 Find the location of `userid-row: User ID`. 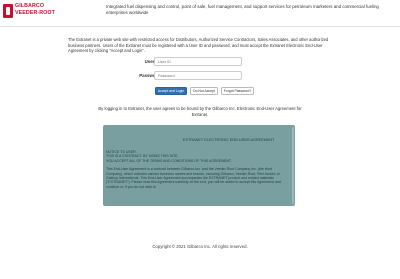

userid-row: User ID is located at coordinates (200, 62).